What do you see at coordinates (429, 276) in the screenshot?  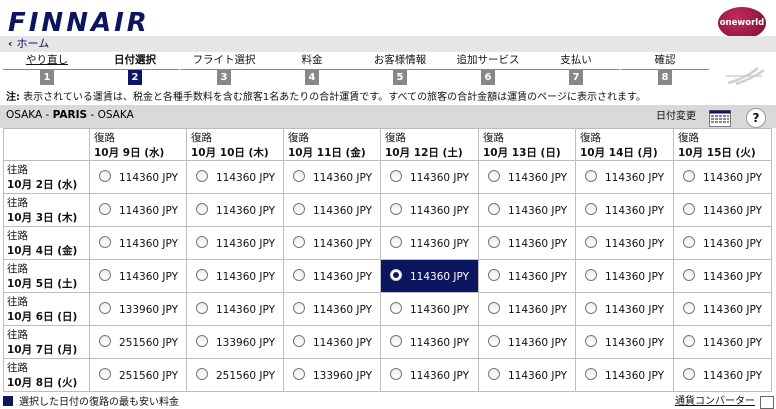 I see `fare-cell-selected: 114360 JPY` at bounding box center [429, 276].